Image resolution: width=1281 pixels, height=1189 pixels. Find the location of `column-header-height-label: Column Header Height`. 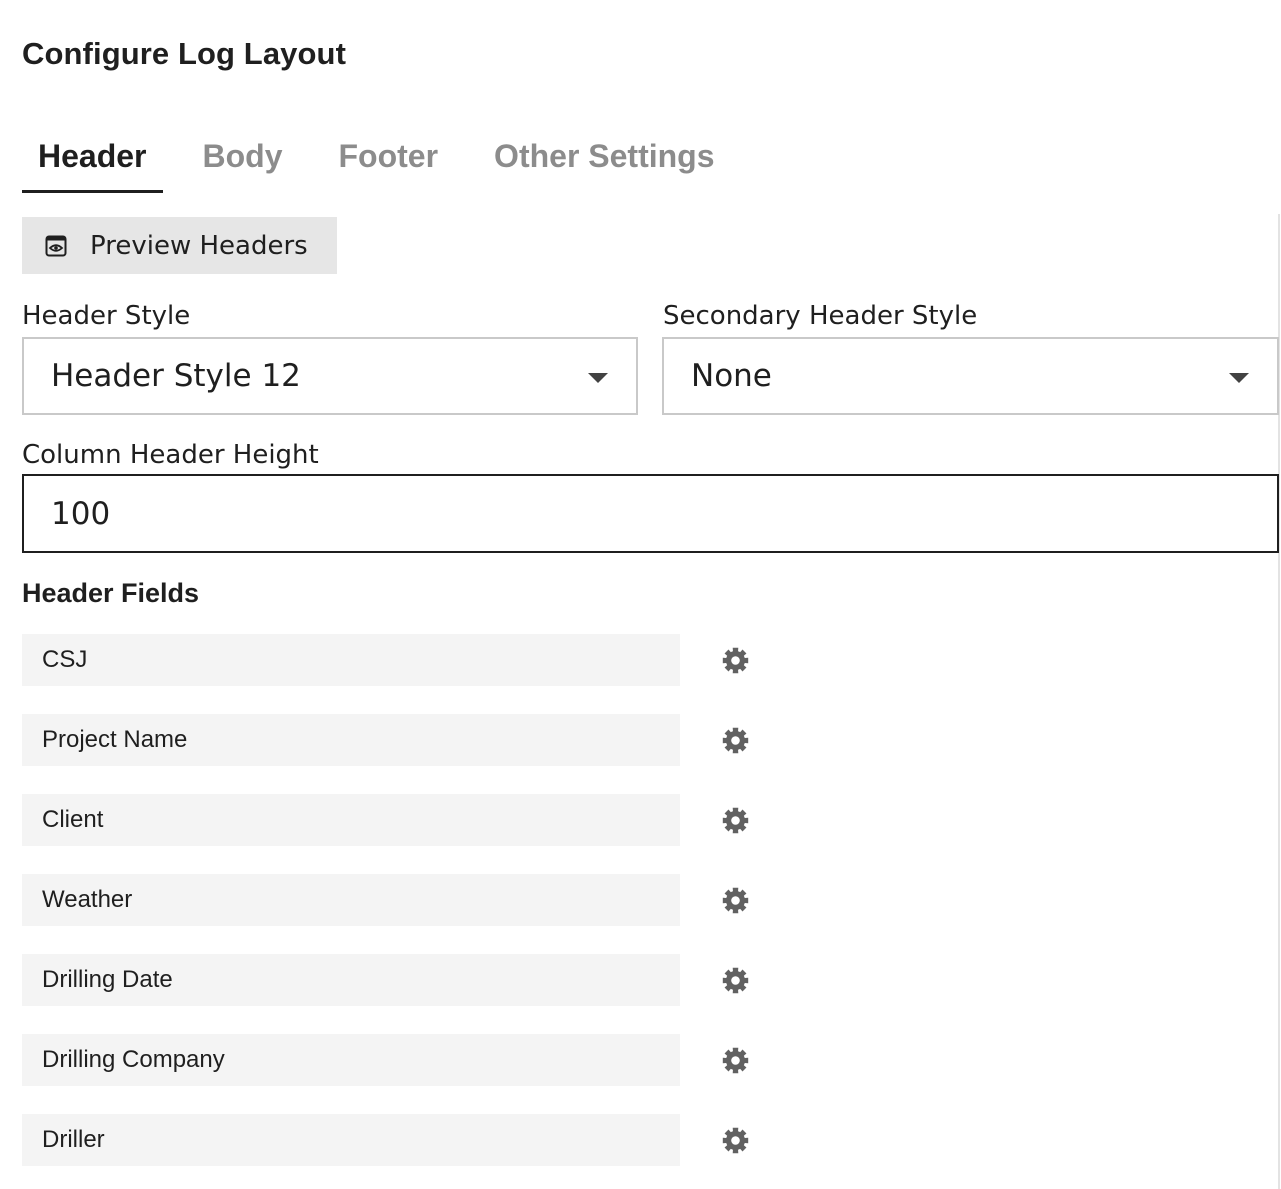

column-header-height-label: Column Header Height is located at coordinates (170, 455).